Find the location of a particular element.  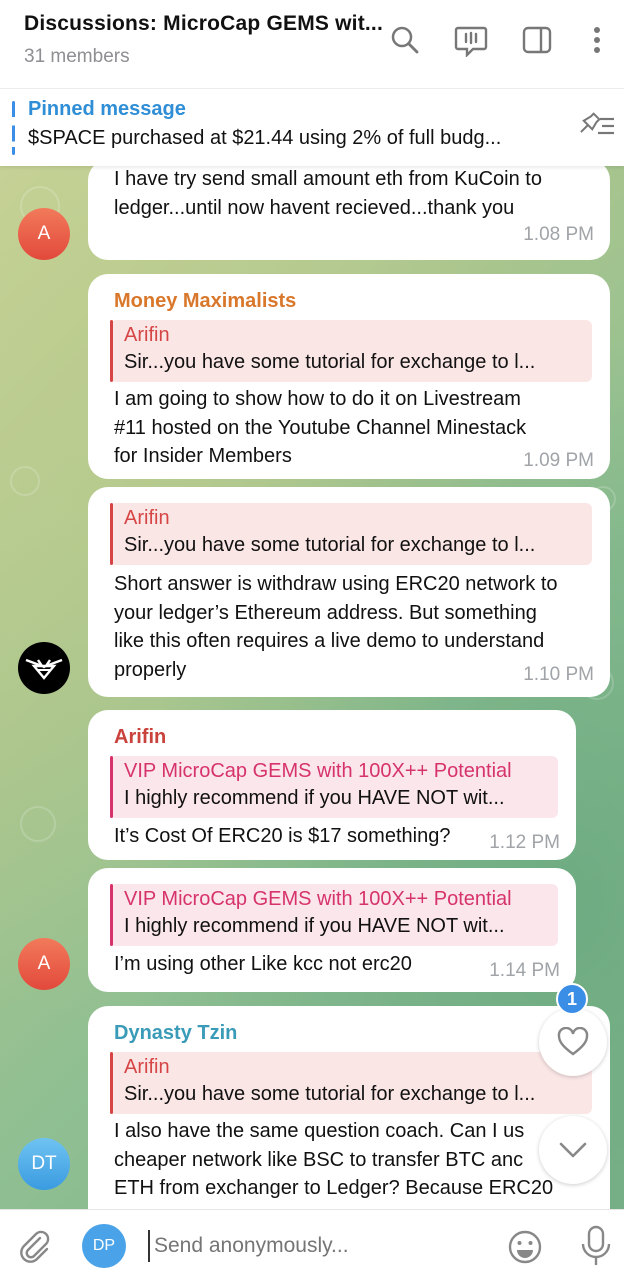

message-time: 1.12 PM is located at coordinates (524, 842).